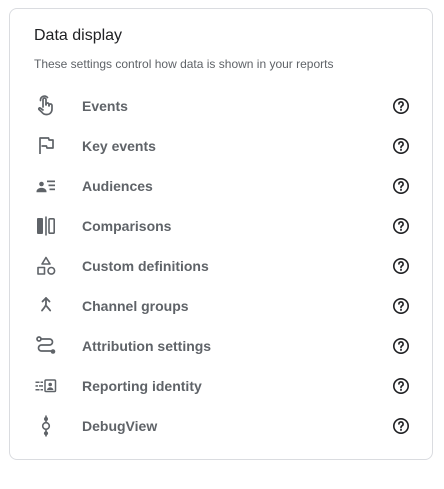  What do you see at coordinates (127, 226) in the screenshot?
I see `list-item-label: Comparisons` at bounding box center [127, 226].